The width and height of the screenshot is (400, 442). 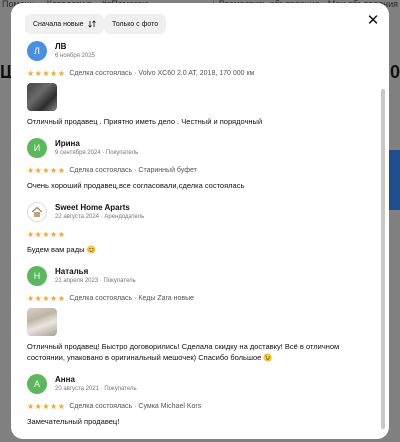 I want to click on review-meta: 21 апреля 2023 · Покупатель, so click(x=95, y=280).